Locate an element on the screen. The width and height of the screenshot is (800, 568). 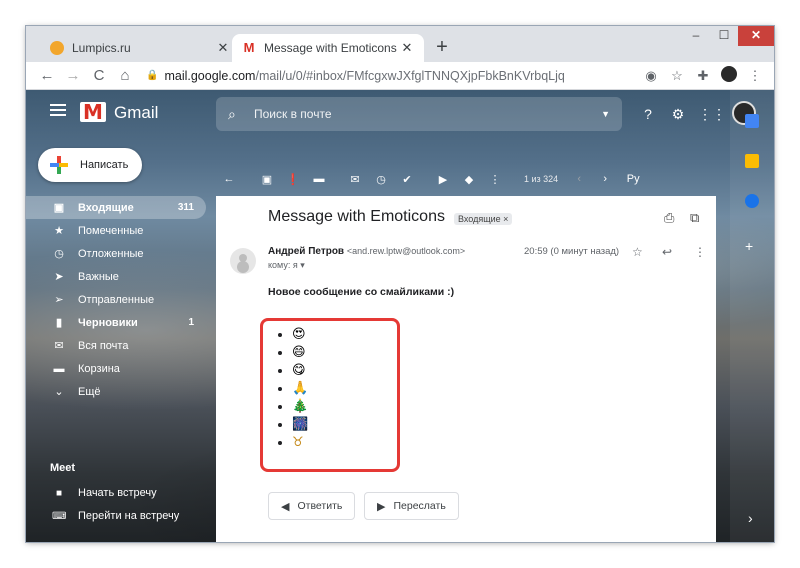
expand-panel-icon: › is located at coordinates (750, 518).